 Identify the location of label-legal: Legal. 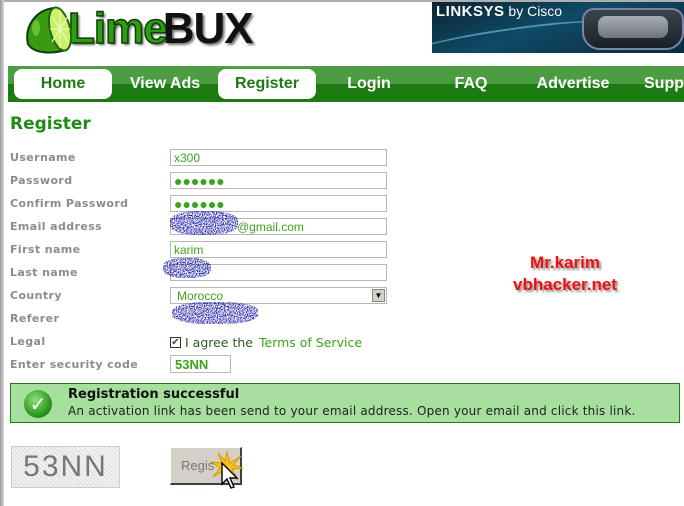
(28, 341).